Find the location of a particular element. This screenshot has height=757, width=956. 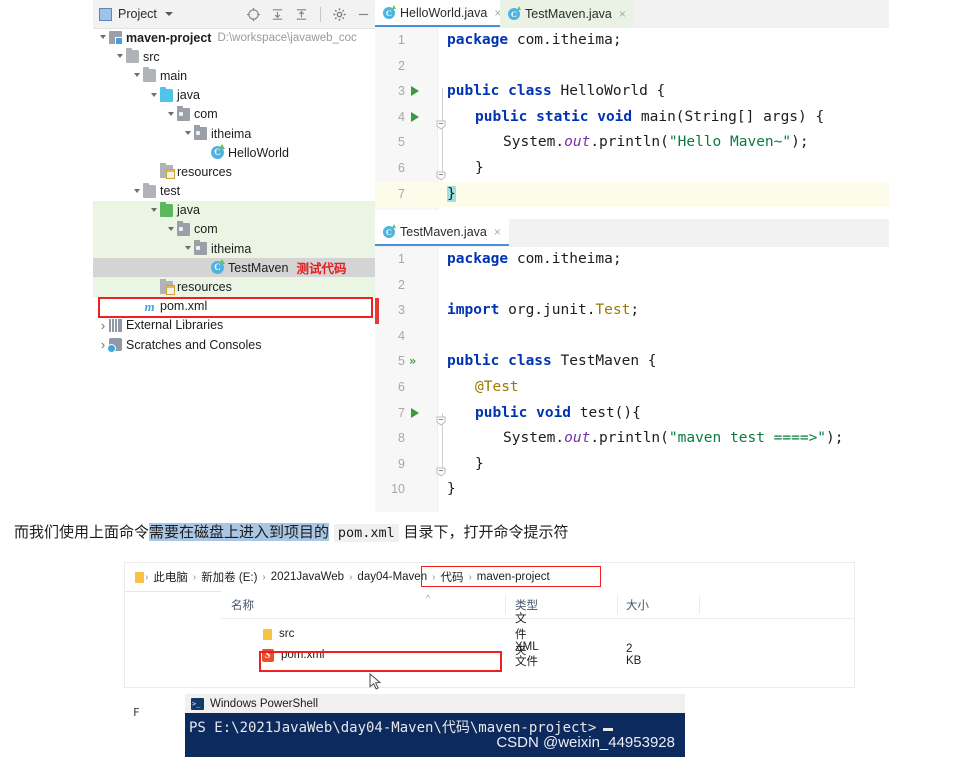

line-number: 2 is located at coordinates (401, 65).